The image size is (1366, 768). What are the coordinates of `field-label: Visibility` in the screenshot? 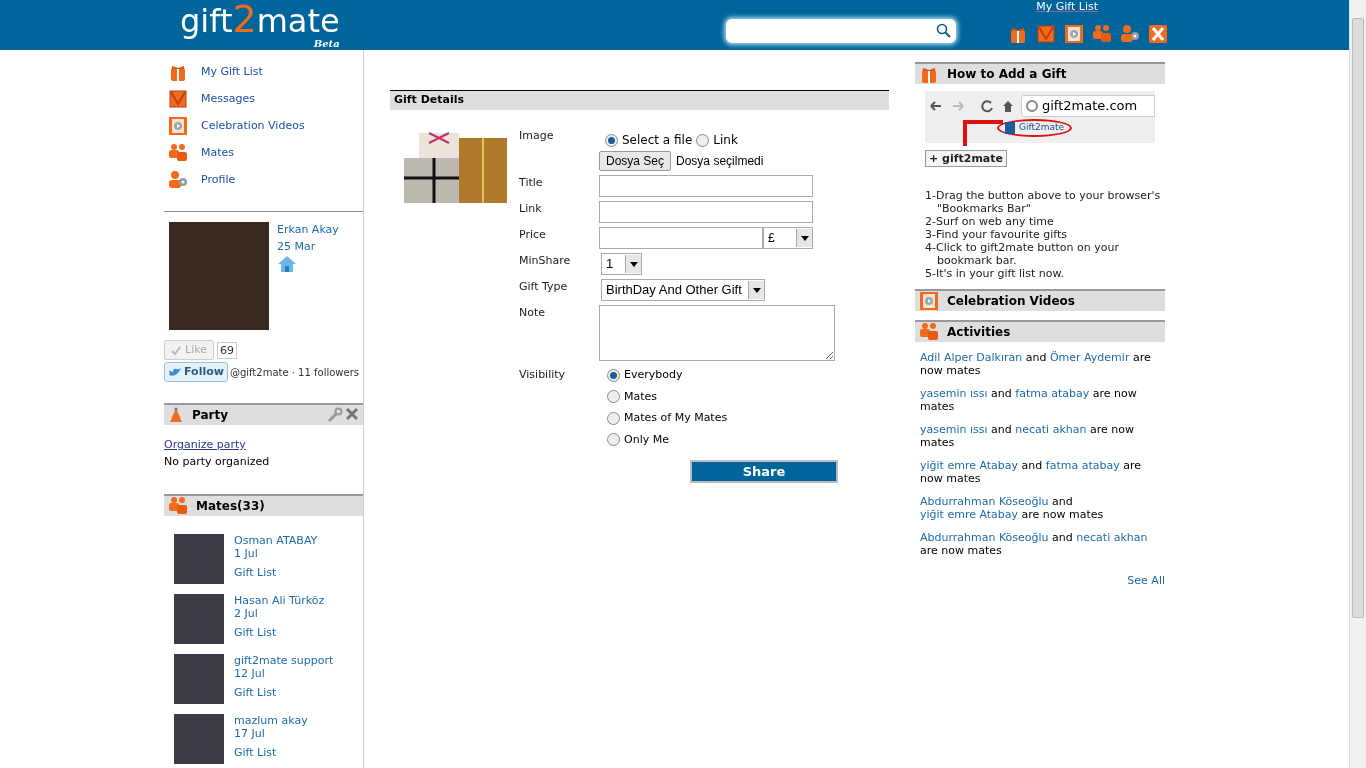 It's located at (543, 375).